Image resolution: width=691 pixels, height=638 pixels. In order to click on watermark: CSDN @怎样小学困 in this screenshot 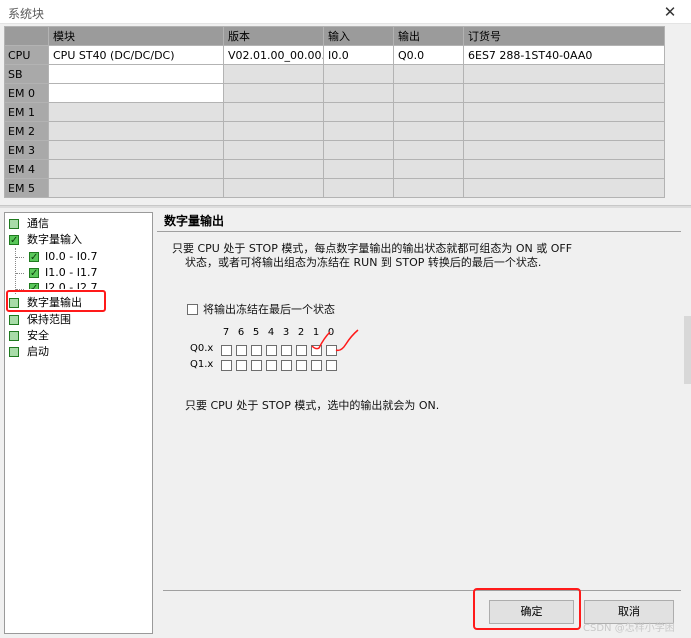, I will do `click(629, 628)`.